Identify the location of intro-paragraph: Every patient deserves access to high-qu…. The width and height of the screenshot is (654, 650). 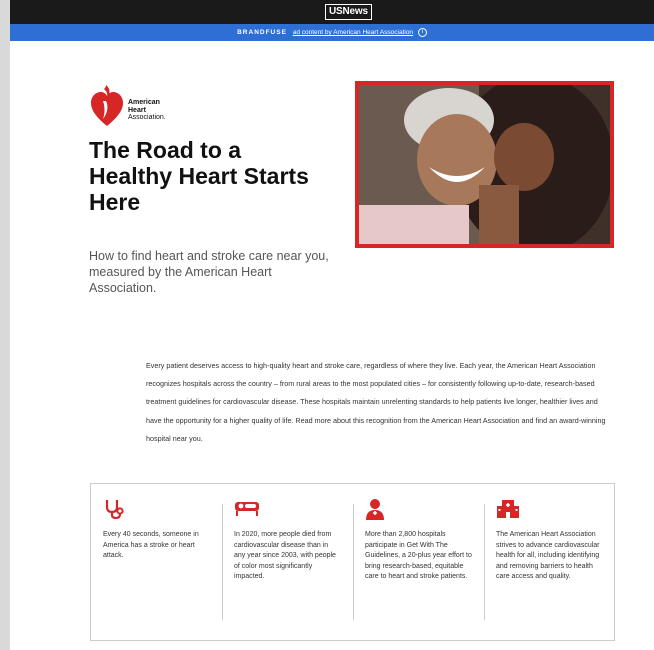
(376, 402).